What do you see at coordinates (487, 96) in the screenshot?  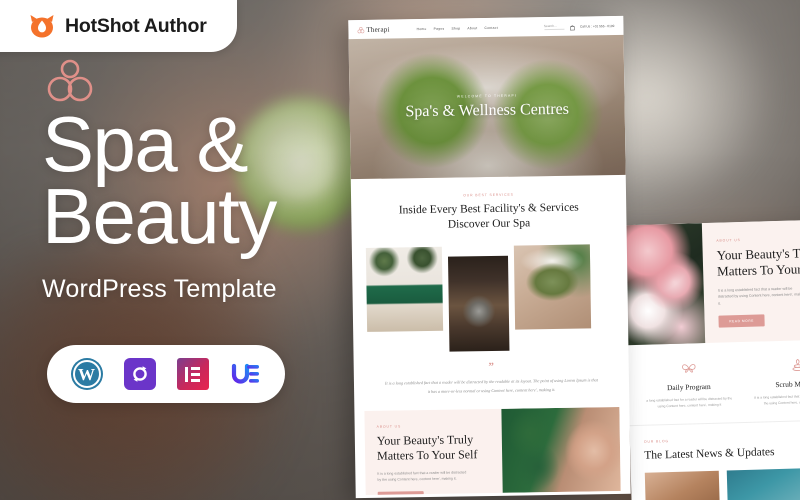 I see `hero-eyebrow: Welcome To Therapi` at bounding box center [487, 96].